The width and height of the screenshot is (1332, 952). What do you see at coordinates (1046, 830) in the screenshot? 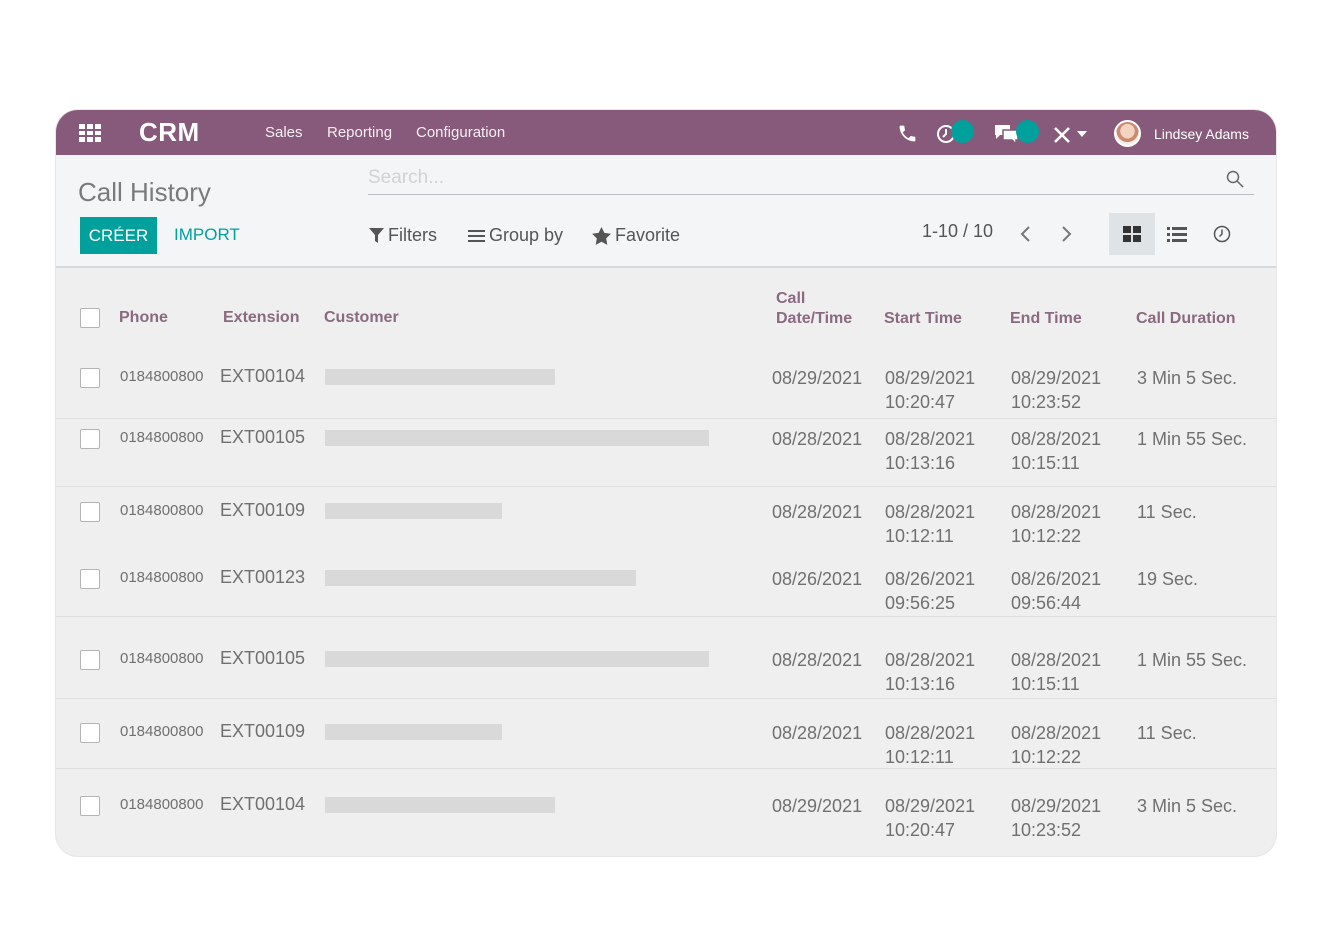
I see `end-time-cell: 10:23:52` at bounding box center [1046, 830].